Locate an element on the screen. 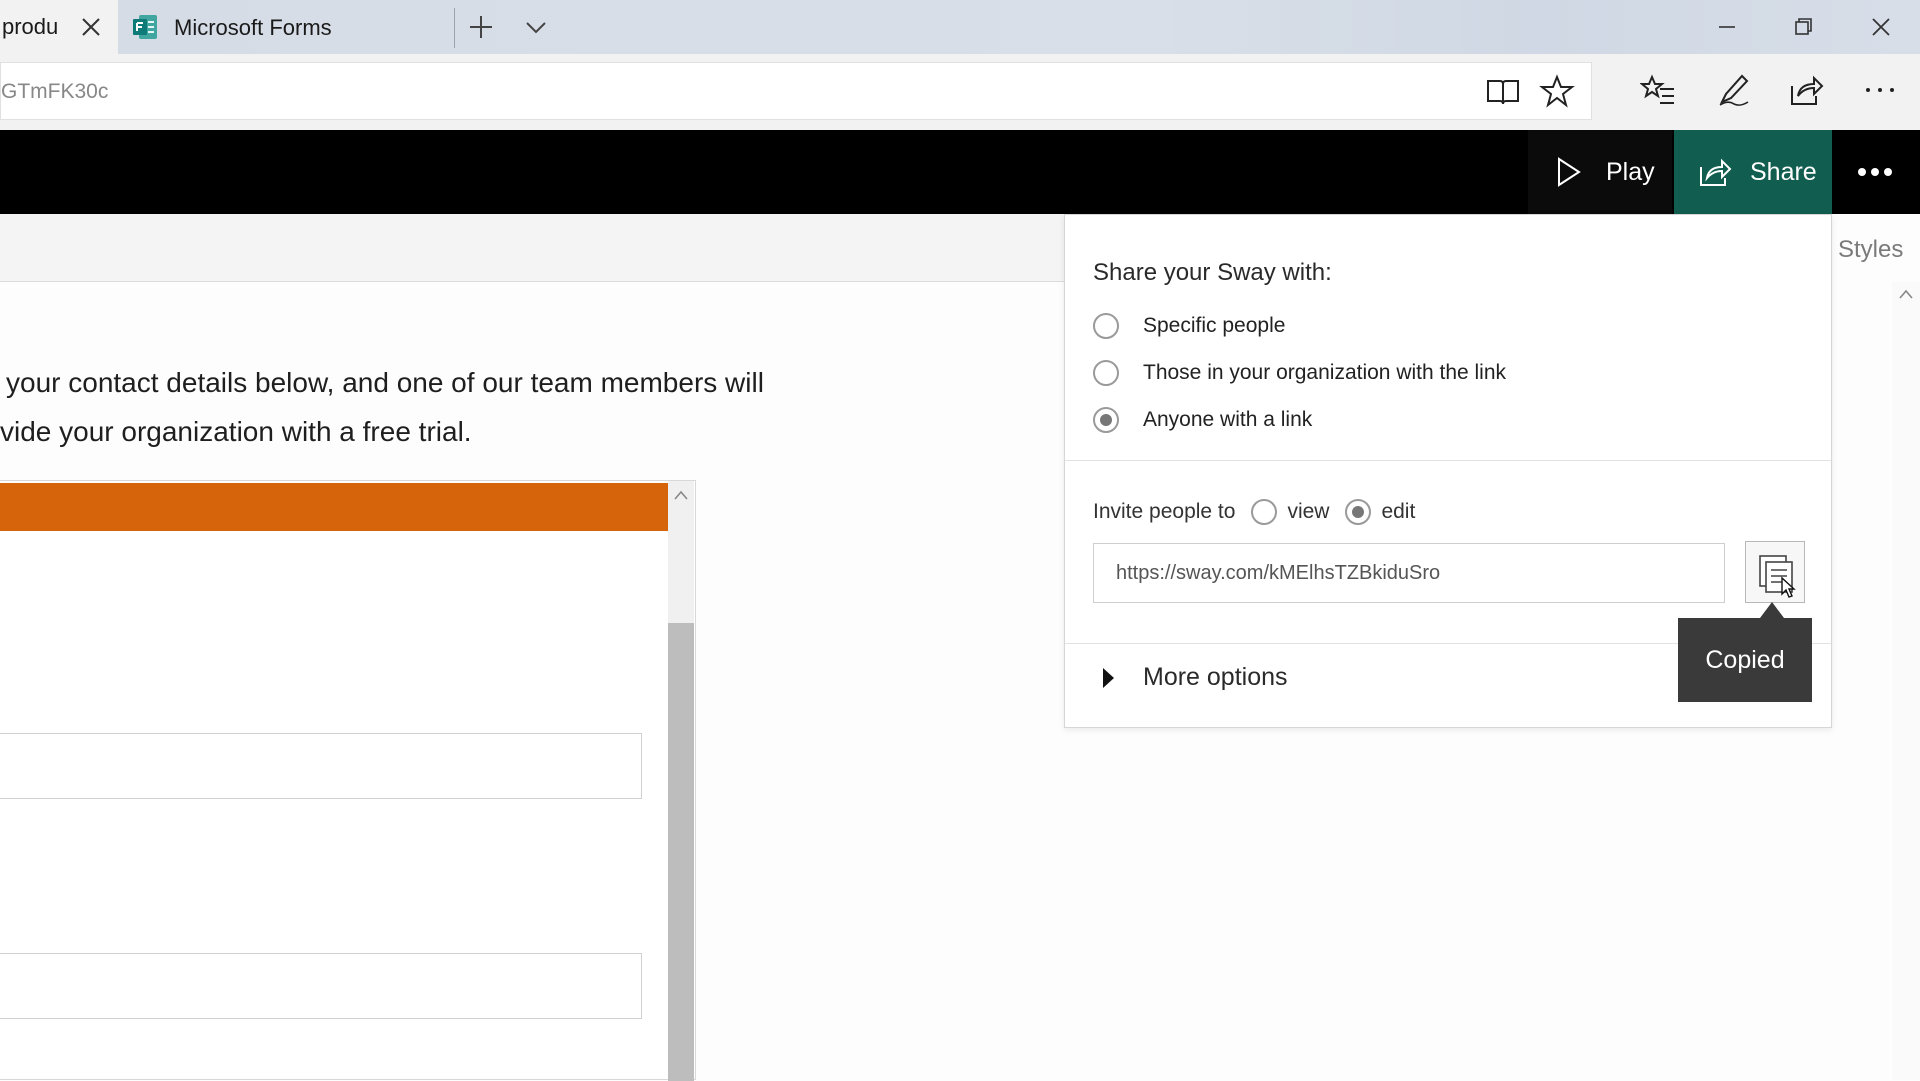 This screenshot has height=1081, width=1920. tab-title: produ is located at coordinates (30, 26).